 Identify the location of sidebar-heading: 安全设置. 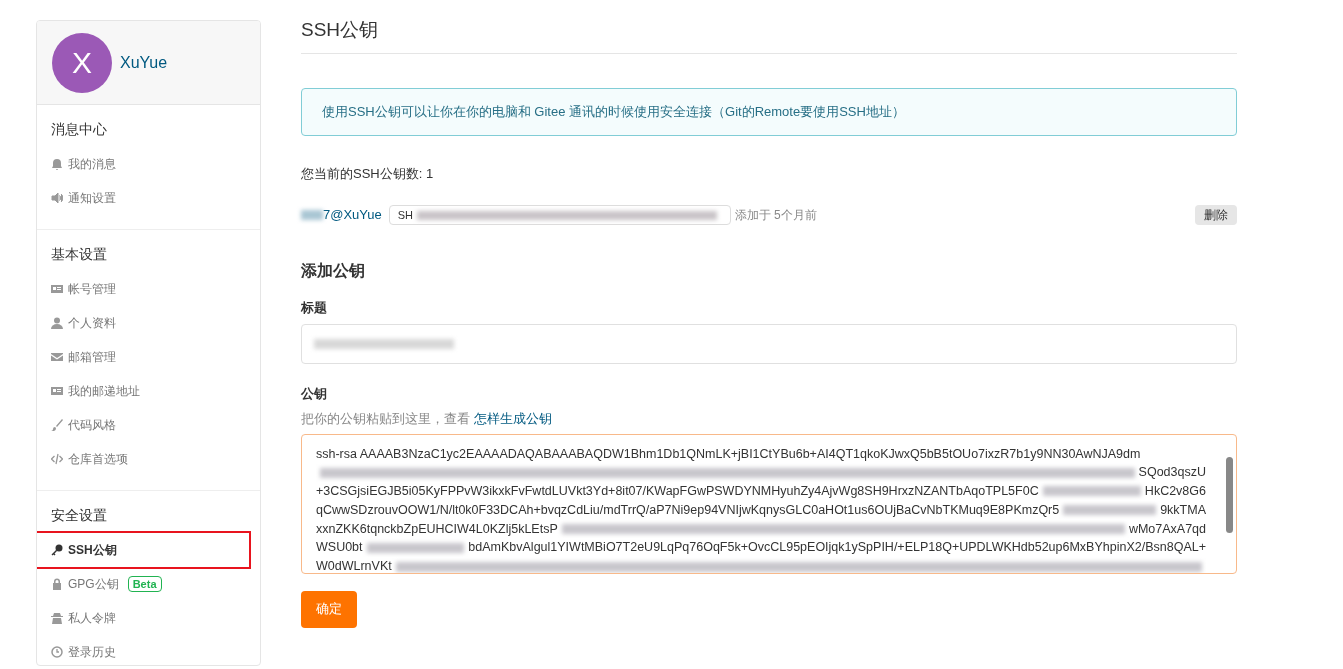
(79, 515).